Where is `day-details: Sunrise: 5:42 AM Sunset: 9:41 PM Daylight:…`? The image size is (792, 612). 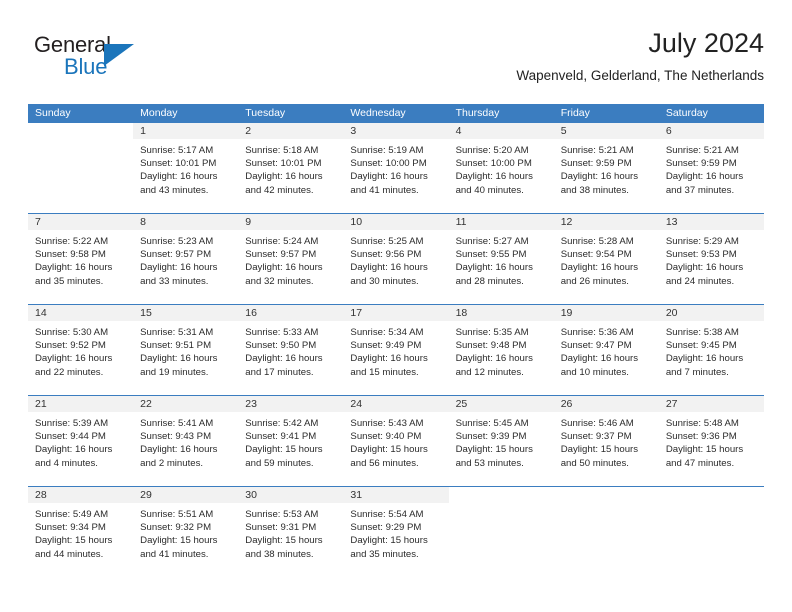
day-details: Sunrise: 5:42 AM Sunset: 9:41 PM Daylight:… is located at coordinates (290, 441).